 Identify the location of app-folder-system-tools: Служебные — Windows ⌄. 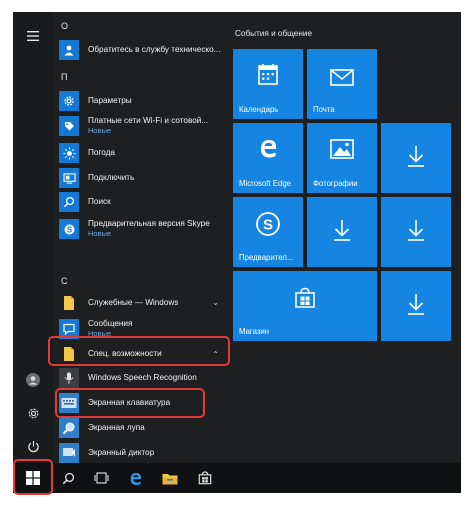
(143, 303).